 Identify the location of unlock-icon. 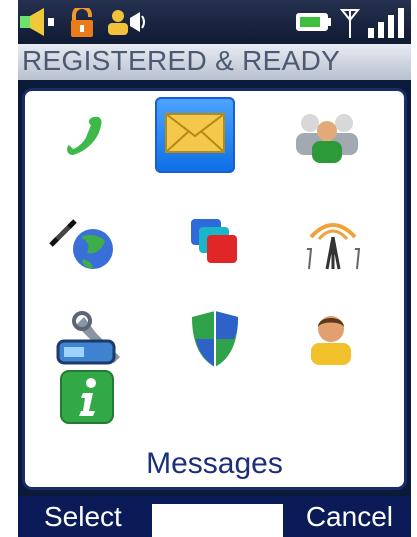
(82, 24).